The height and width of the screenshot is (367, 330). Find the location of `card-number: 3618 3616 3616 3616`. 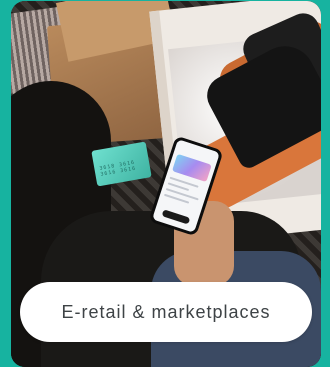

card-number: 3618 3616 3616 3616 is located at coordinates (117, 168).